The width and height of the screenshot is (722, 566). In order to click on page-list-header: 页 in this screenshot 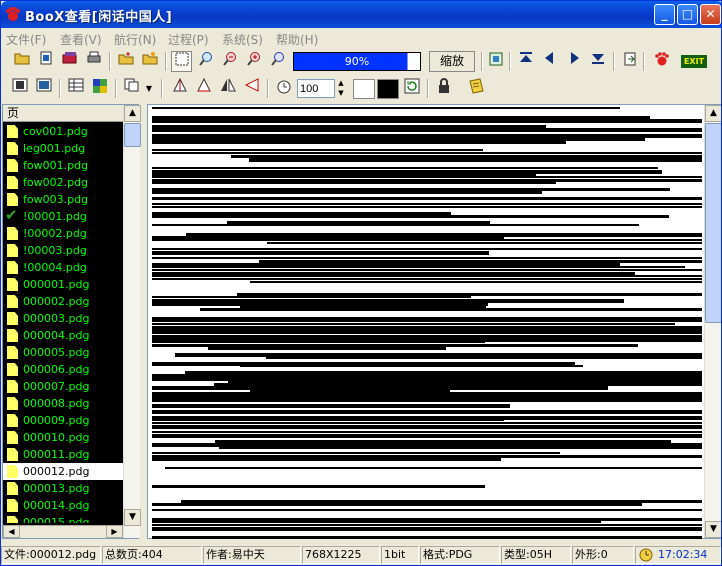, I will do `click(63, 113)`.